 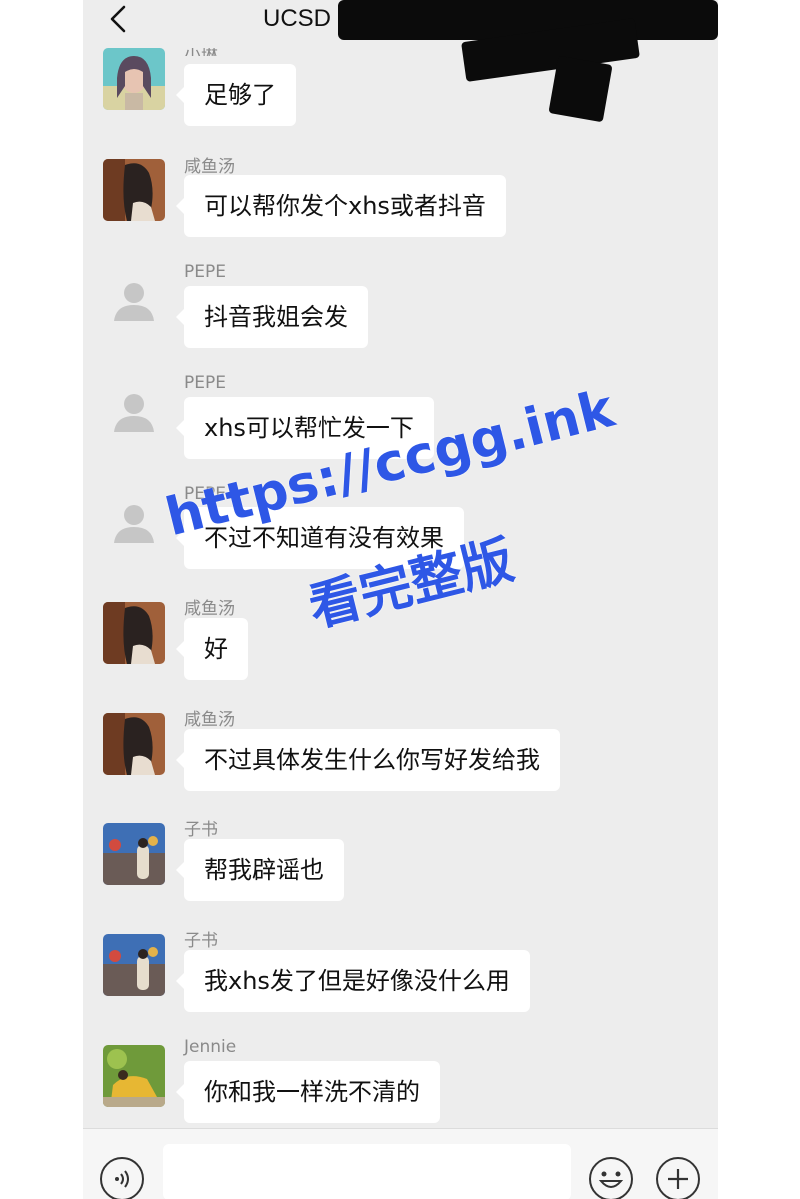 I want to click on voice-icon, so click(x=122, y=1179).